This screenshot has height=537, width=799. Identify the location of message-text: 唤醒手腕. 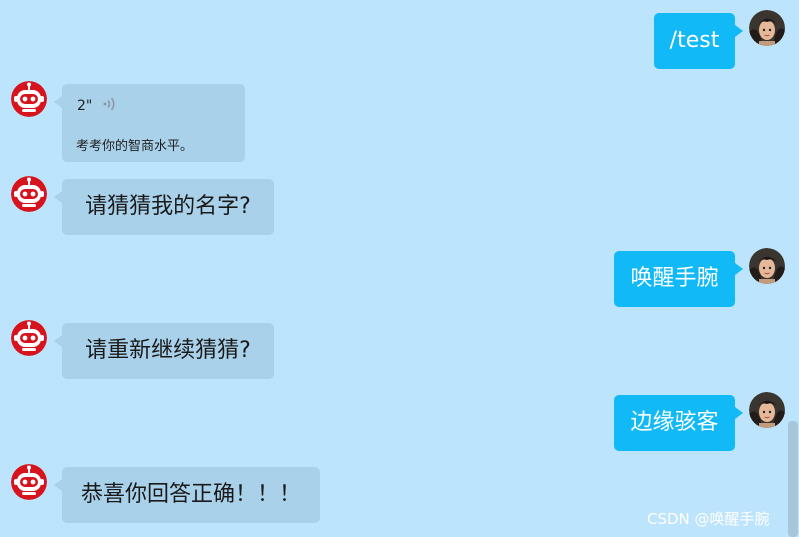
(674, 278).